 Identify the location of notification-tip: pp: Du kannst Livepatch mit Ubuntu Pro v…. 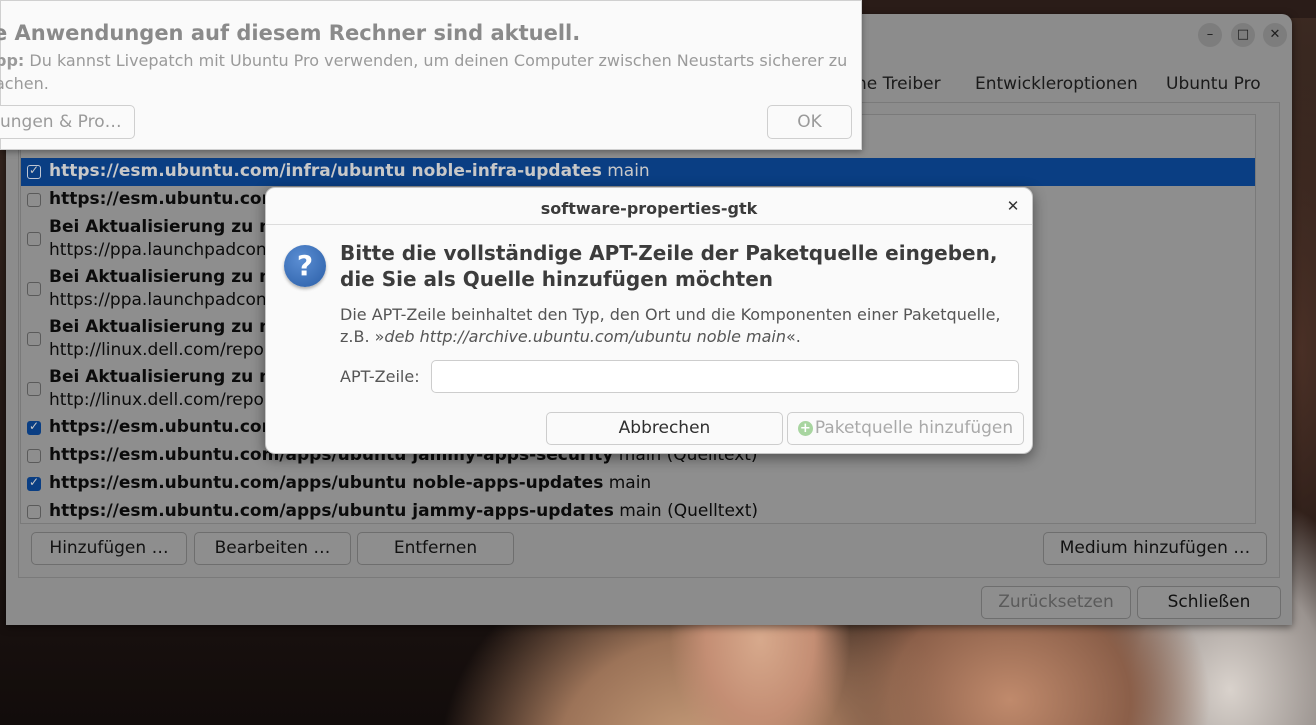
(427, 72).